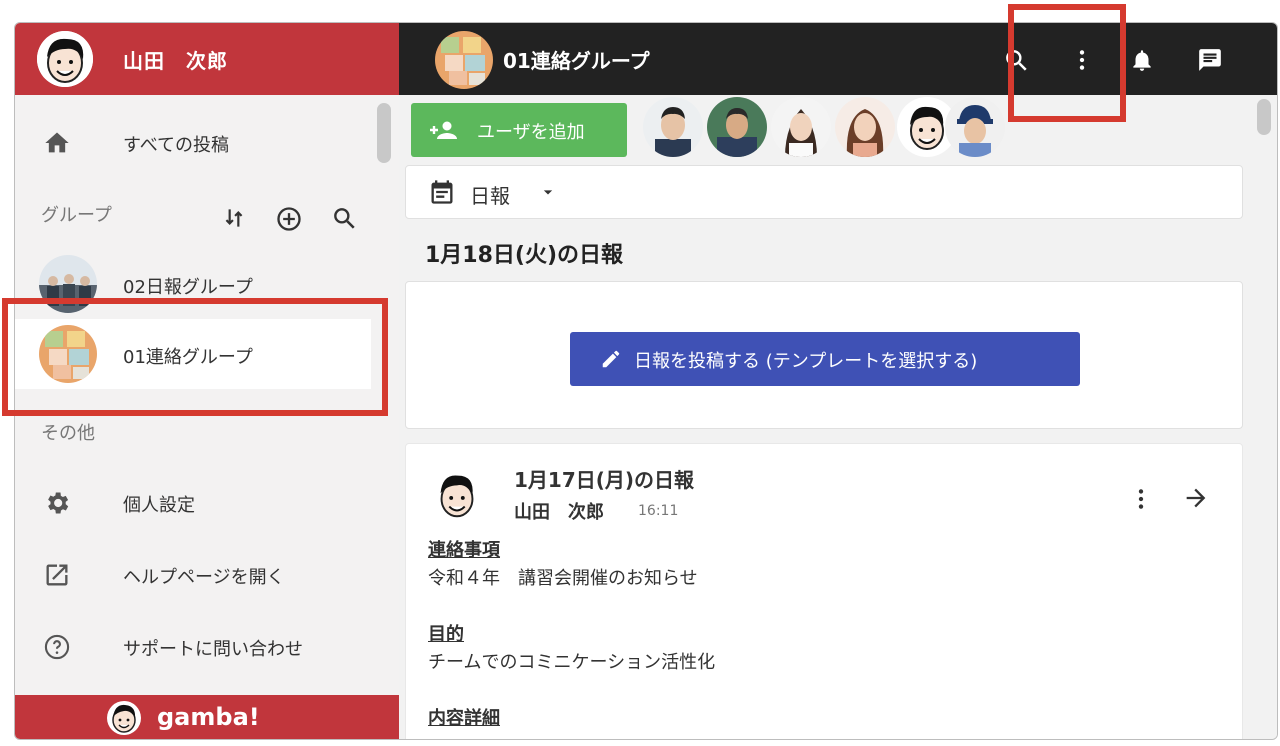 The height and width of the screenshot is (746, 1280). Describe the element at coordinates (464, 718) in the screenshot. I see `field-heading: 内容詳細` at that location.